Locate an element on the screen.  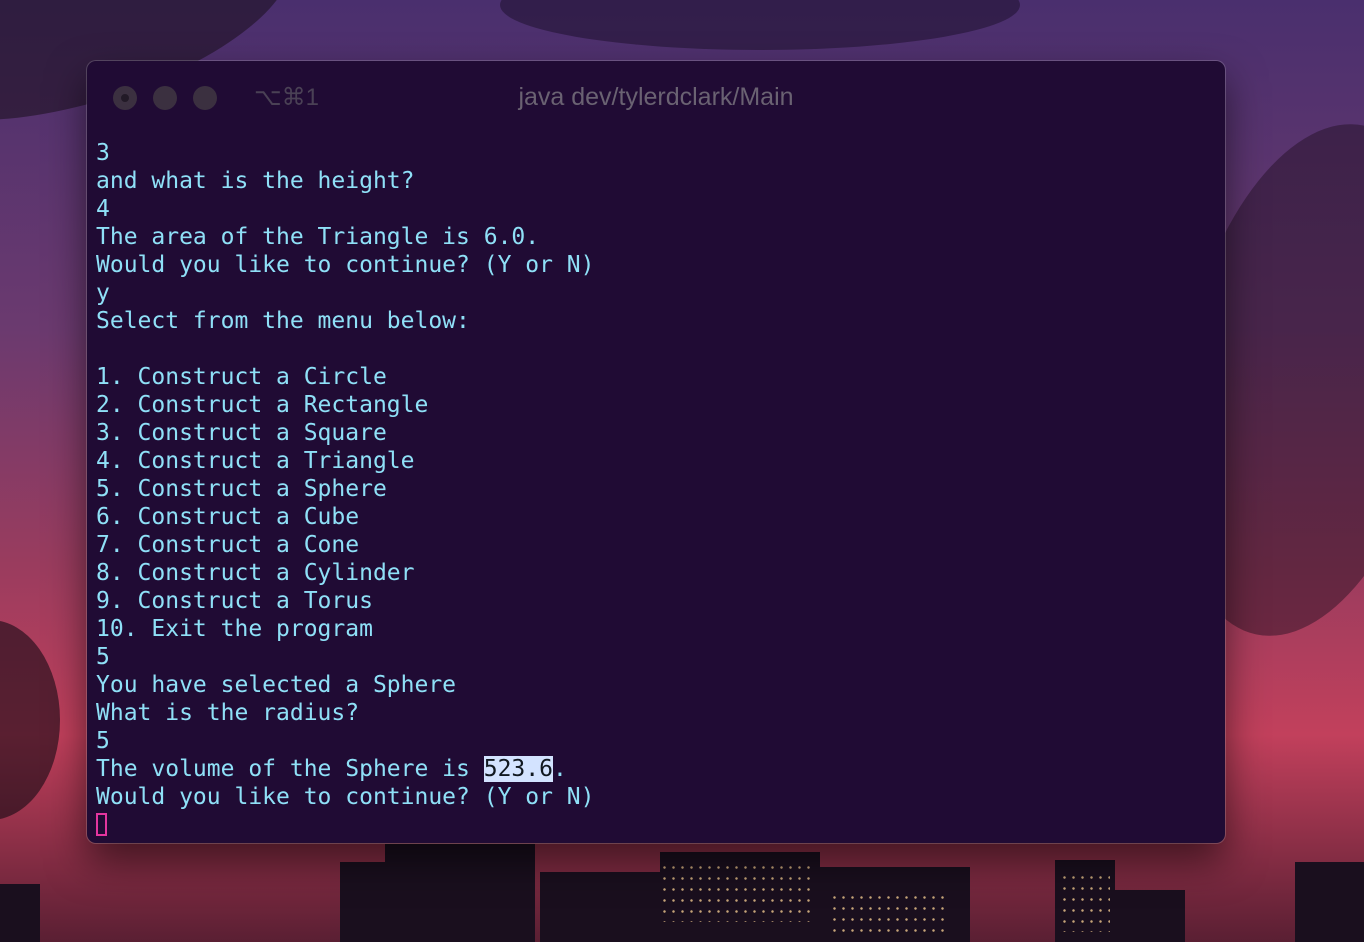
menu-item: 2. Construct a Rectangle is located at coordinates (262, 405).